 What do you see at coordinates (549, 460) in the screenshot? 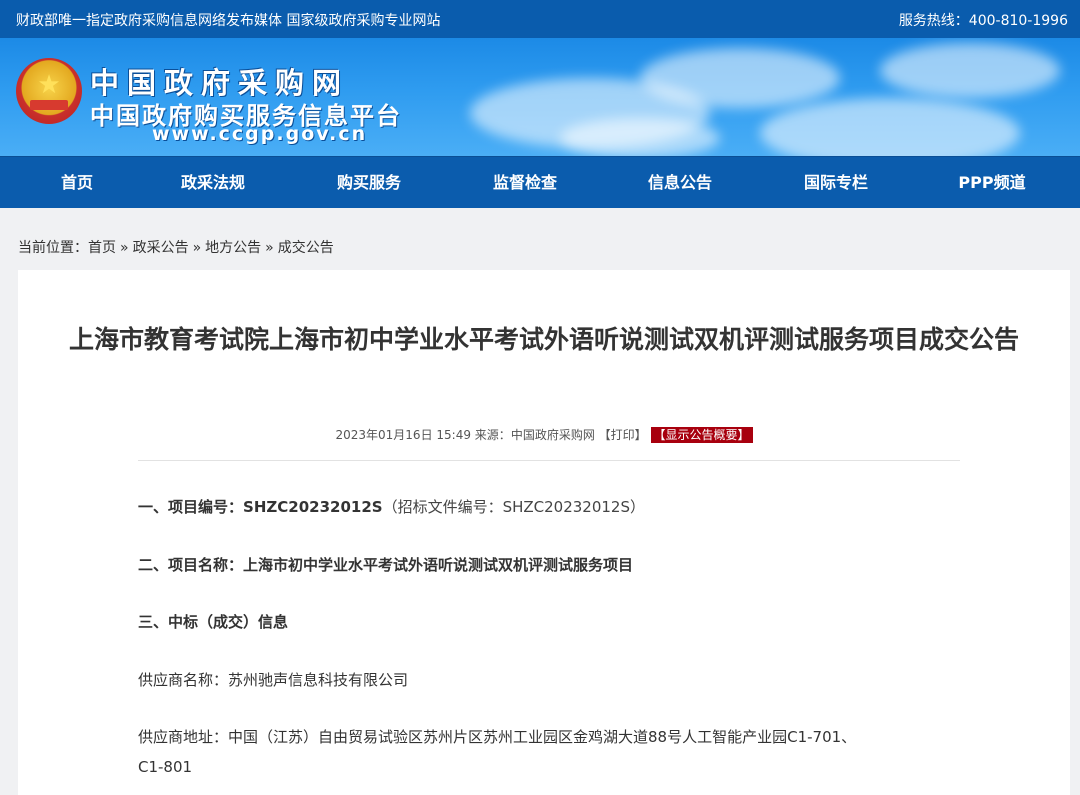
I see `meta-divider` at bounding box center [549, 460].